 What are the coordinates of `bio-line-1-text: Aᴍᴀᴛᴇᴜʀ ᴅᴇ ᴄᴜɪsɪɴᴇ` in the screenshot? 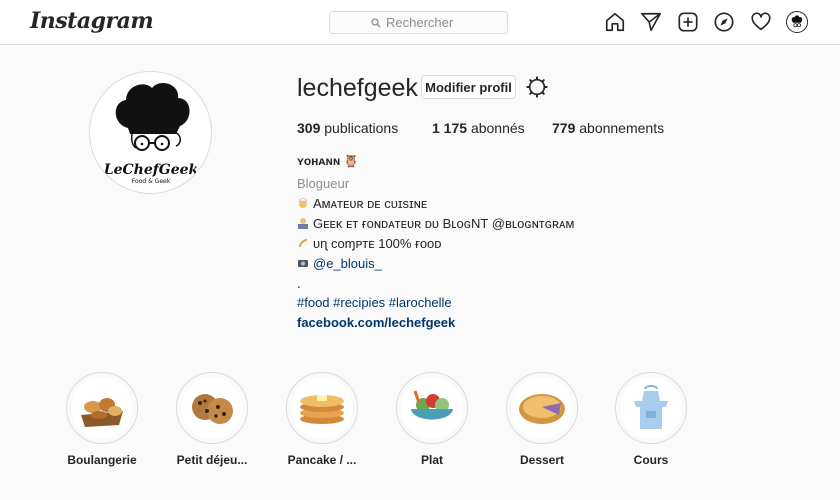 It's located at (370, 203).